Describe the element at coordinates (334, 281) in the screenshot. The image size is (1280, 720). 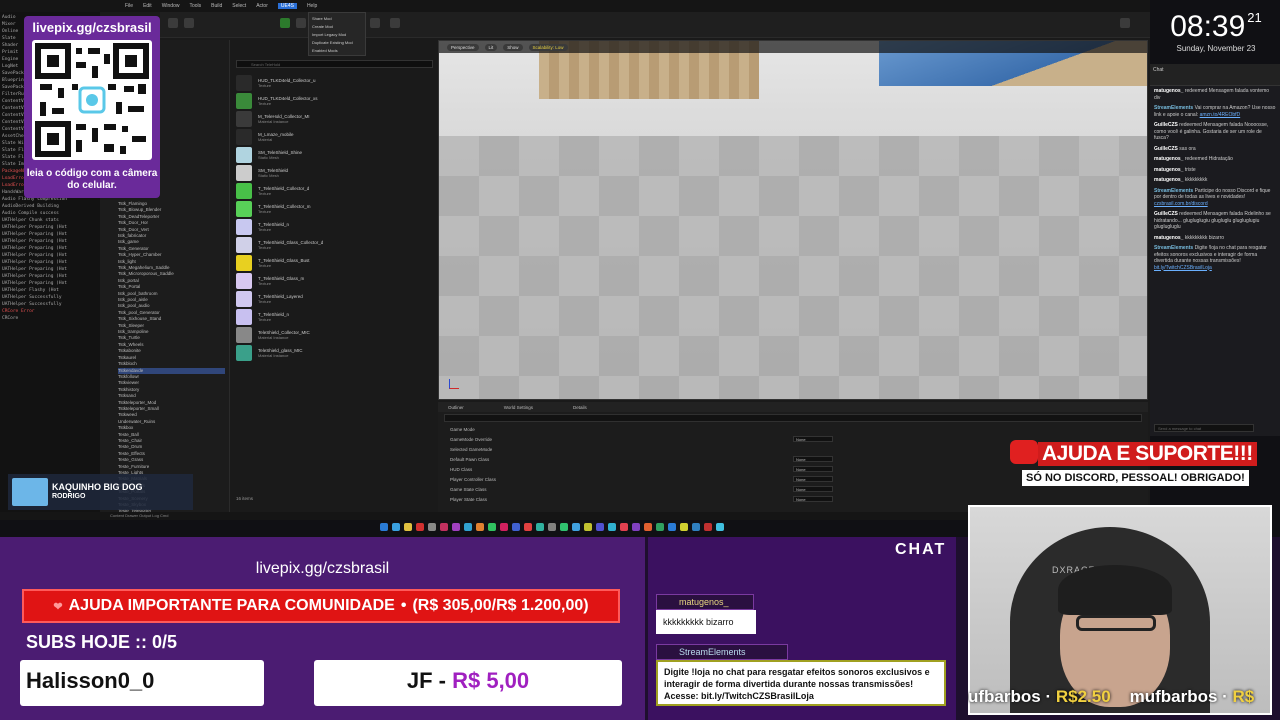
I see `asset-row: T_TeleShield_Glass_m Texture` at that location.